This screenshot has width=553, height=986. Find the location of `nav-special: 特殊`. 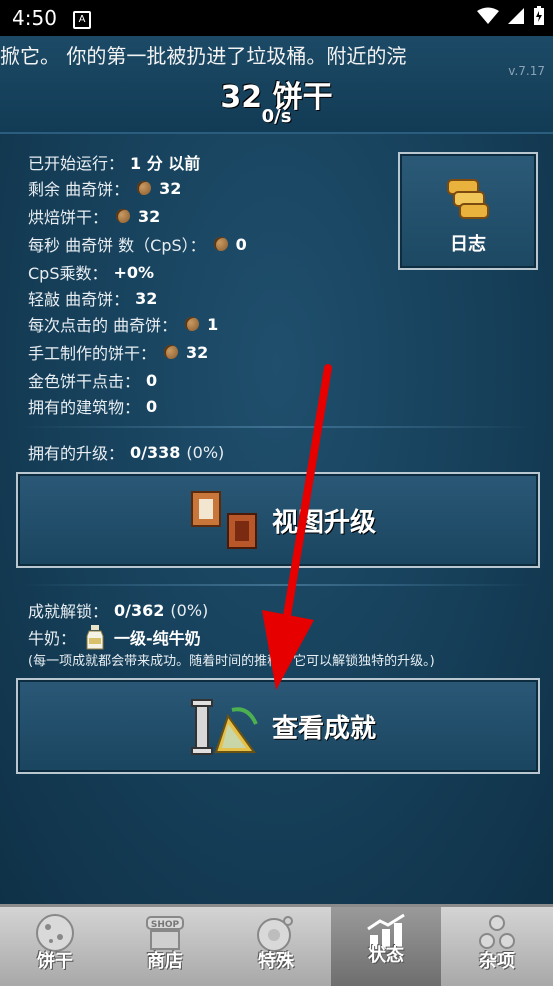

nav-special: 特殊 is located at coordinates (276, 946).